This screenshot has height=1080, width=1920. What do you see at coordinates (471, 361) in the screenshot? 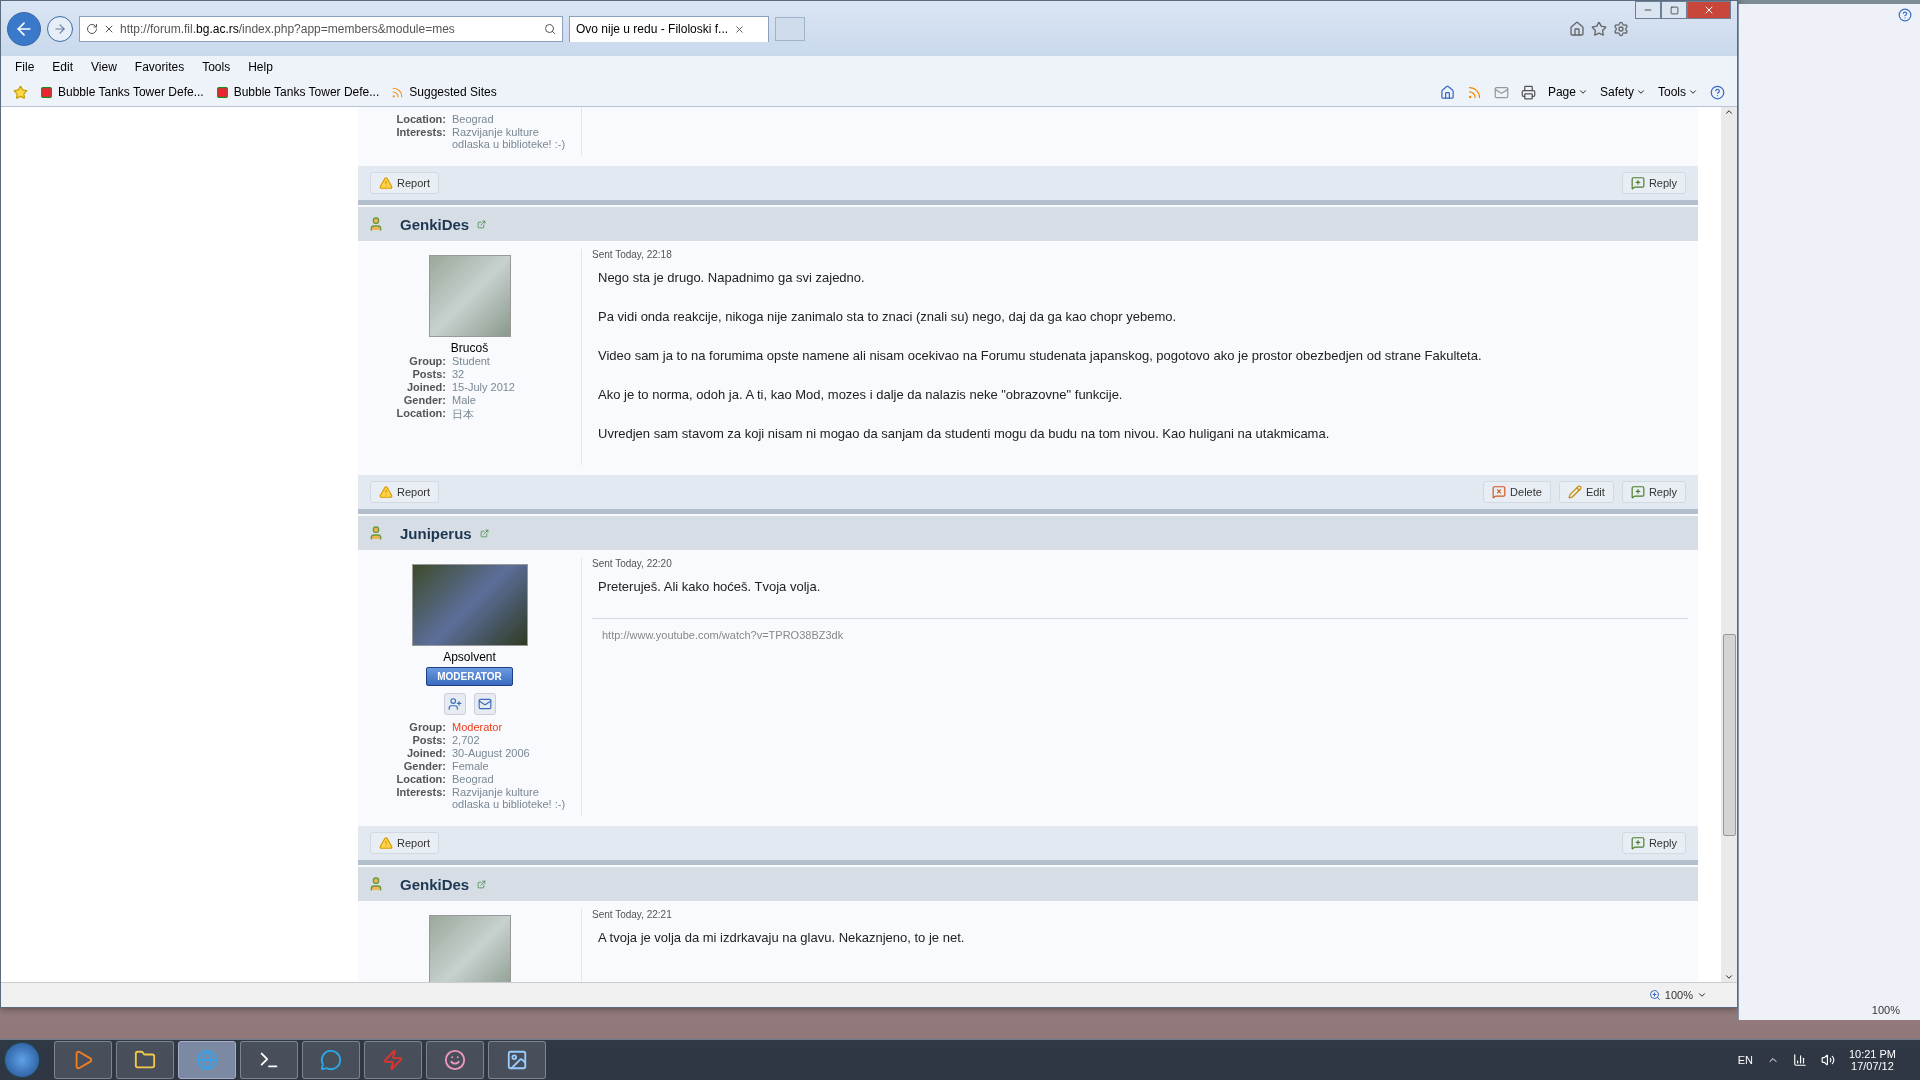
I see `profile-value: Student` at bounding box center [471, 361].